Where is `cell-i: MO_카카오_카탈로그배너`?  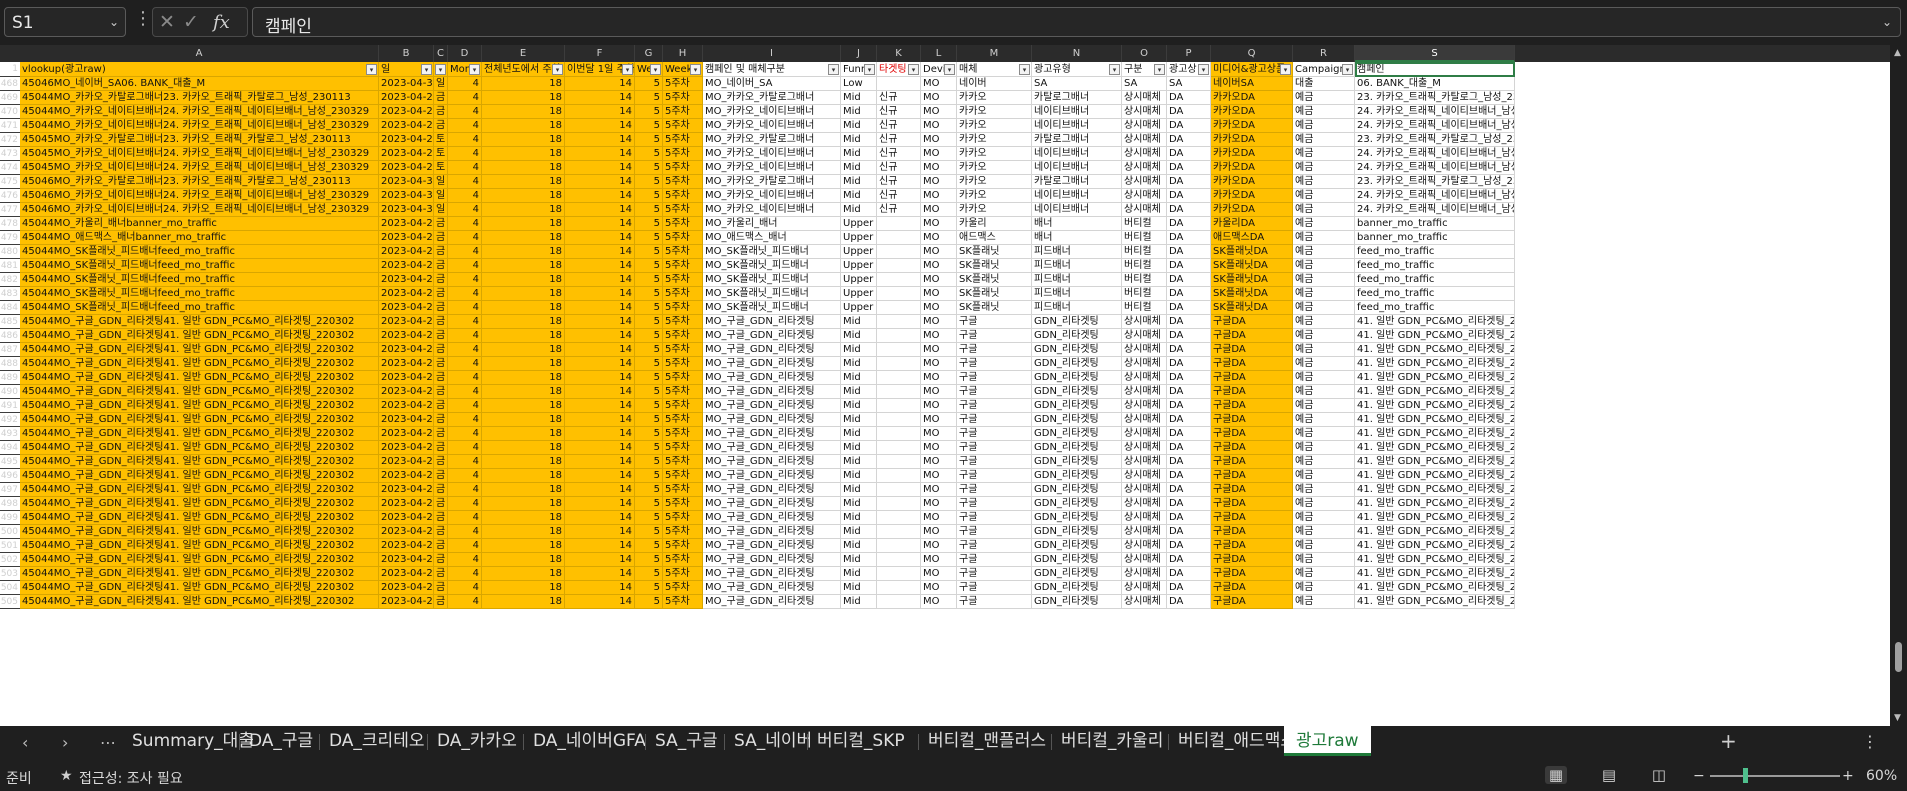
cell-i: MO_카카오_카탈로그배너 is located at coordinates (772, 98).